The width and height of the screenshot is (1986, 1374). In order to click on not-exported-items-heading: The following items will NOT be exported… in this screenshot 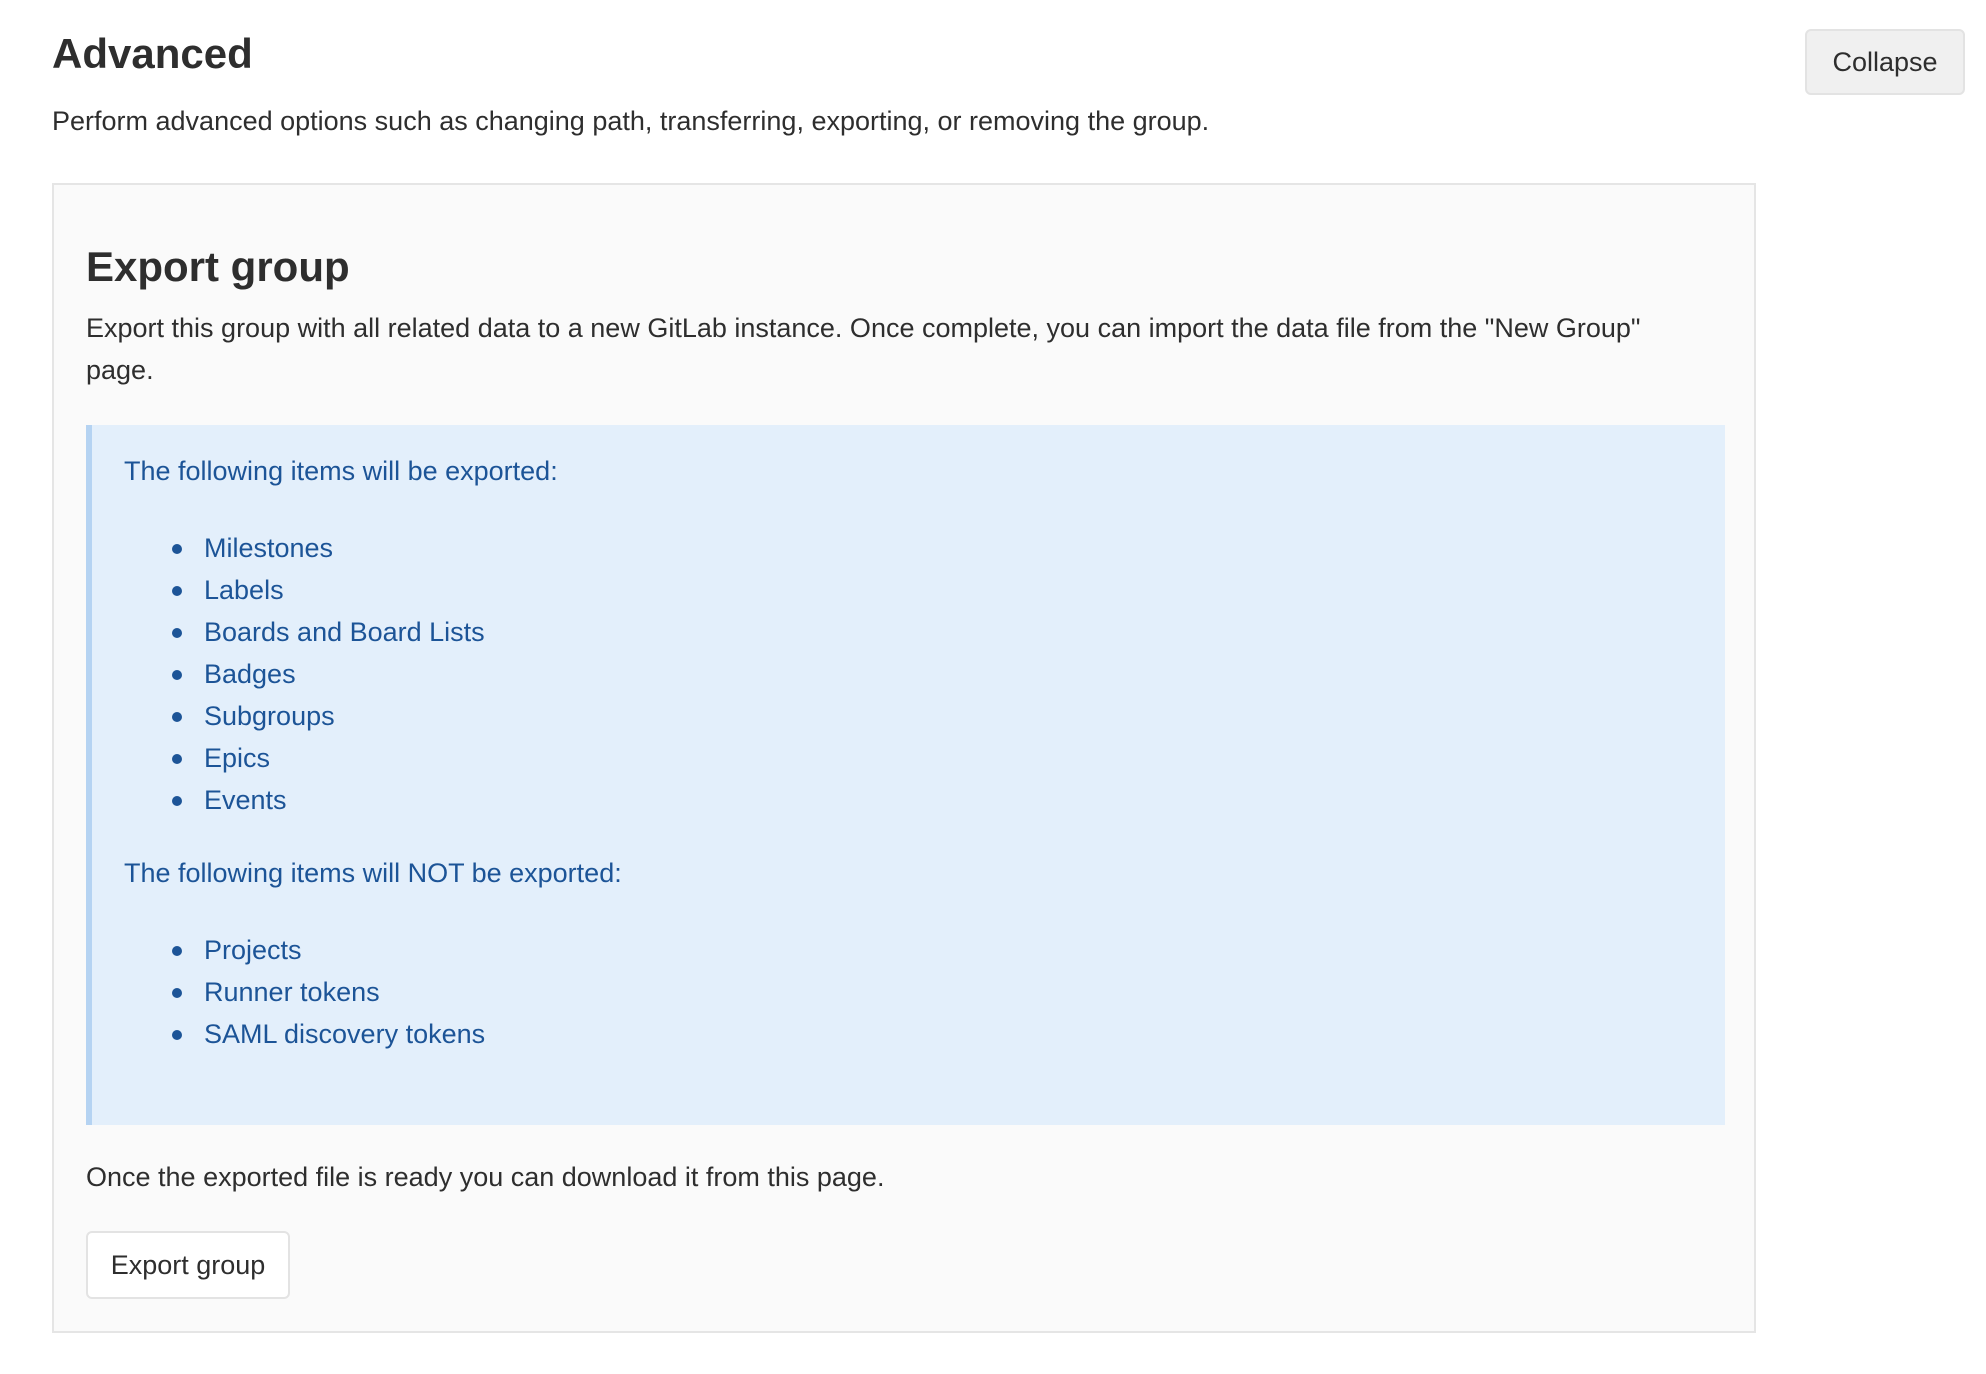, I will do `click(373, 873)`.